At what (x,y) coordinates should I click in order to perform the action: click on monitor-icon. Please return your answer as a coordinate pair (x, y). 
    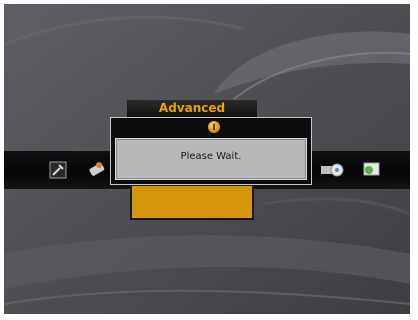
    Looking at the image, I should click on (371, 170).